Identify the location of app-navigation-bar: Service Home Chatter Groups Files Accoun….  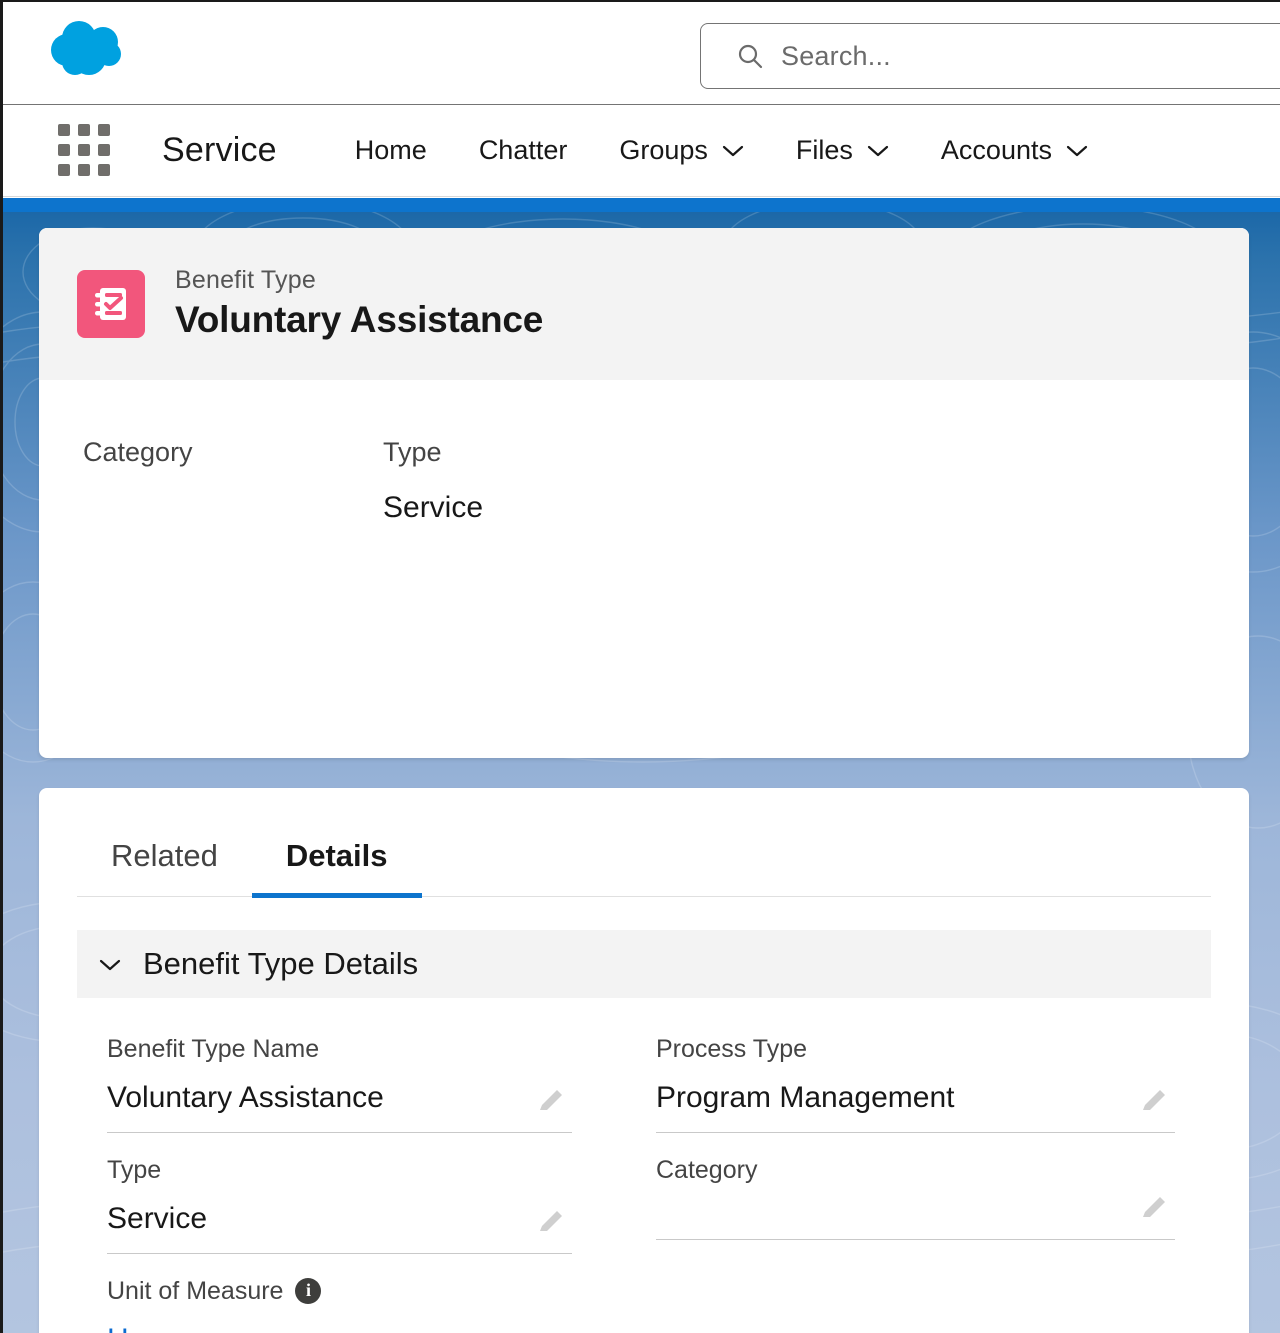
(641, 151).